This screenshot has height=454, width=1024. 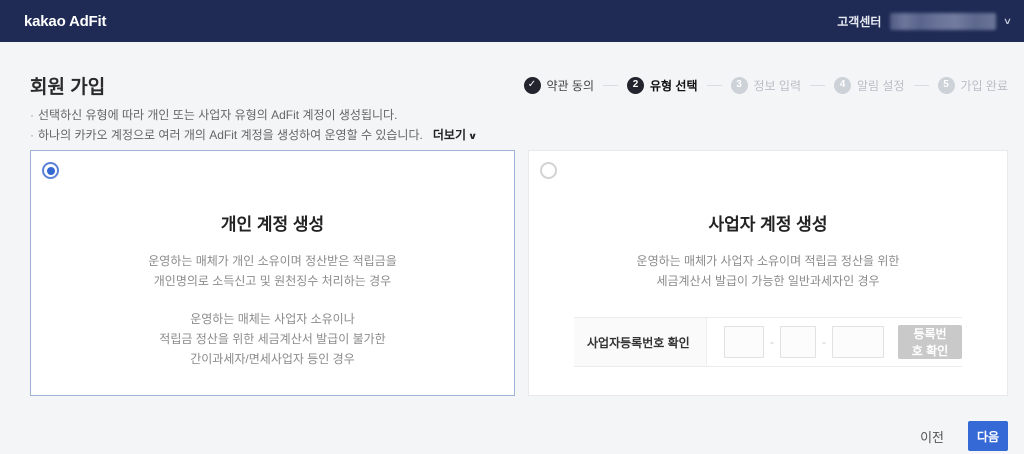 What do you see at coordinates (68, 87) in the screenshot?
I see `page-title: 회원 가입` at bounding box center [68, 87].